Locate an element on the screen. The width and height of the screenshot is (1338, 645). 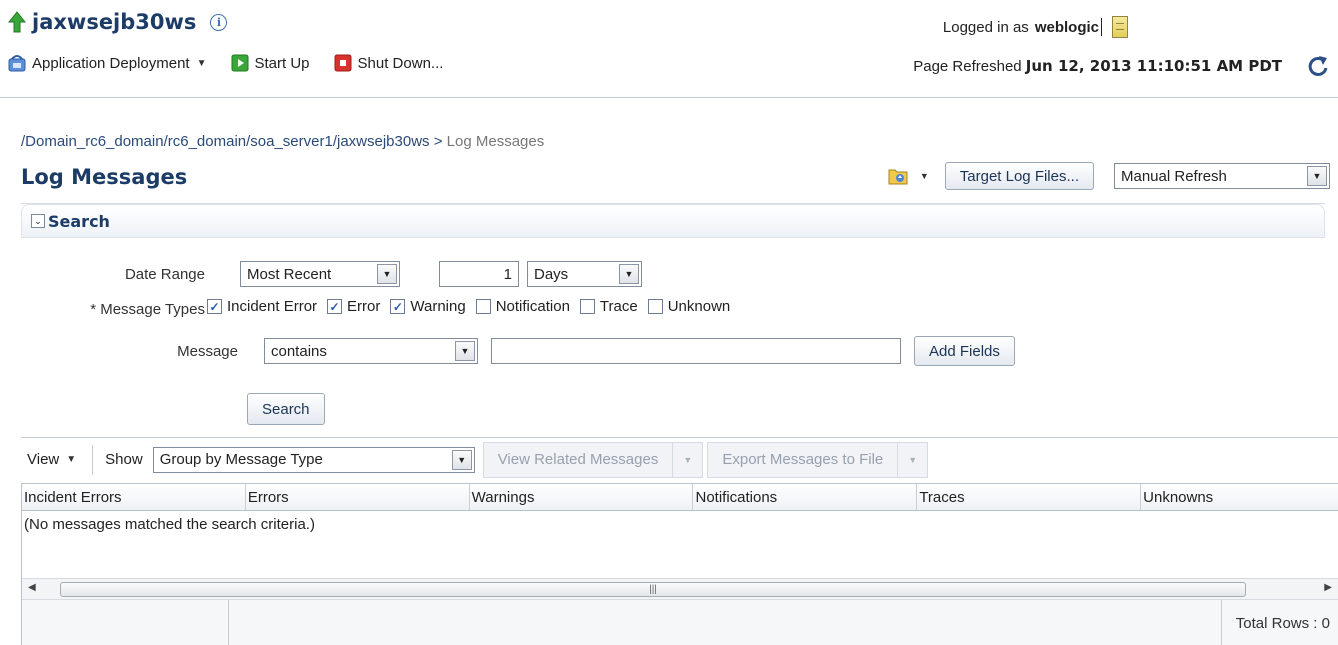
start-up-button: Start Up is located at coordinates (270, 63).